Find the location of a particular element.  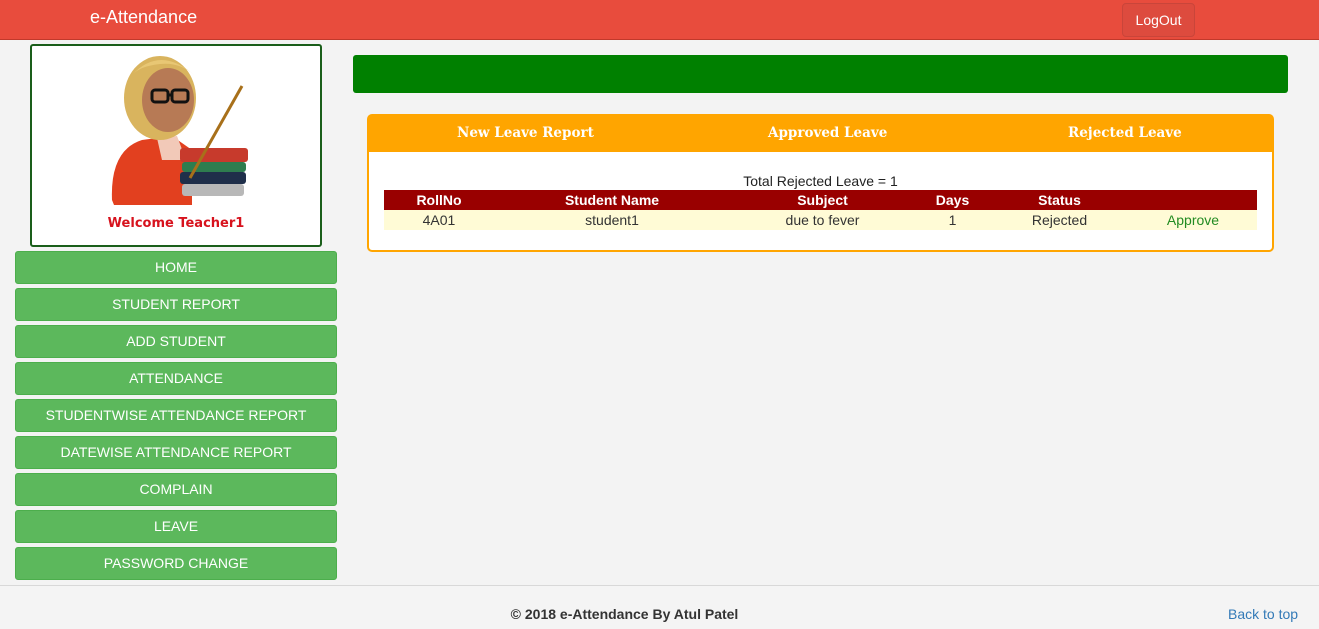

approve-link: Approve is located at coordinates (1193, 220).